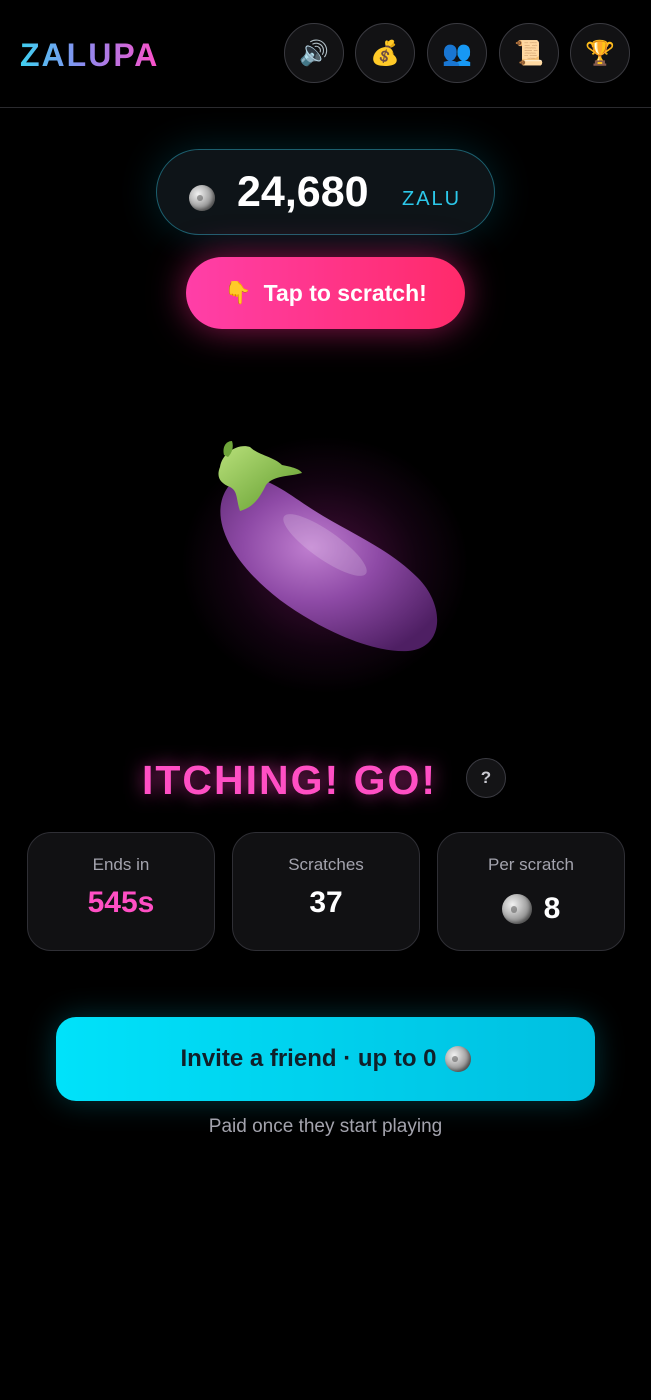 This screenshot has height=1400, width=651. I want to click on shop-button: 💰, so click(385, 53).